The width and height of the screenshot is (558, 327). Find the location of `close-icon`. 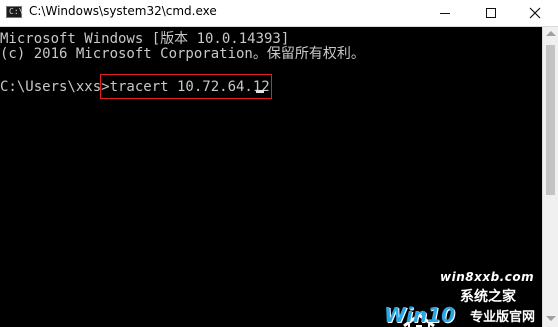

close-icon is located at coordinates (535, 13).